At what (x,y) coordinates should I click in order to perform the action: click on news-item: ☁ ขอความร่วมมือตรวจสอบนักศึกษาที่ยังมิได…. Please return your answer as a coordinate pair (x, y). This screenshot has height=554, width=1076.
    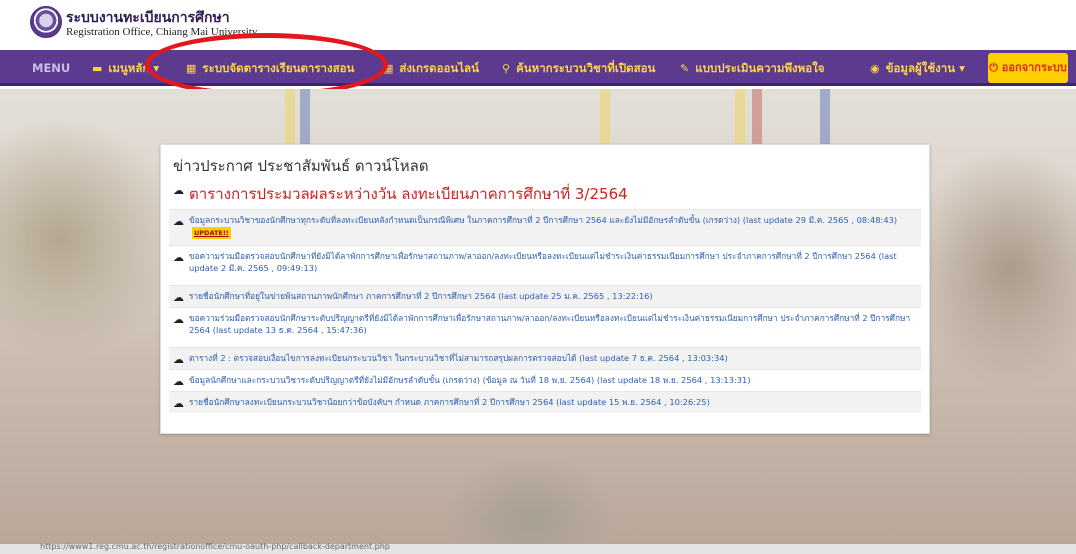
    Looking at the image, I should click on (545, 265).